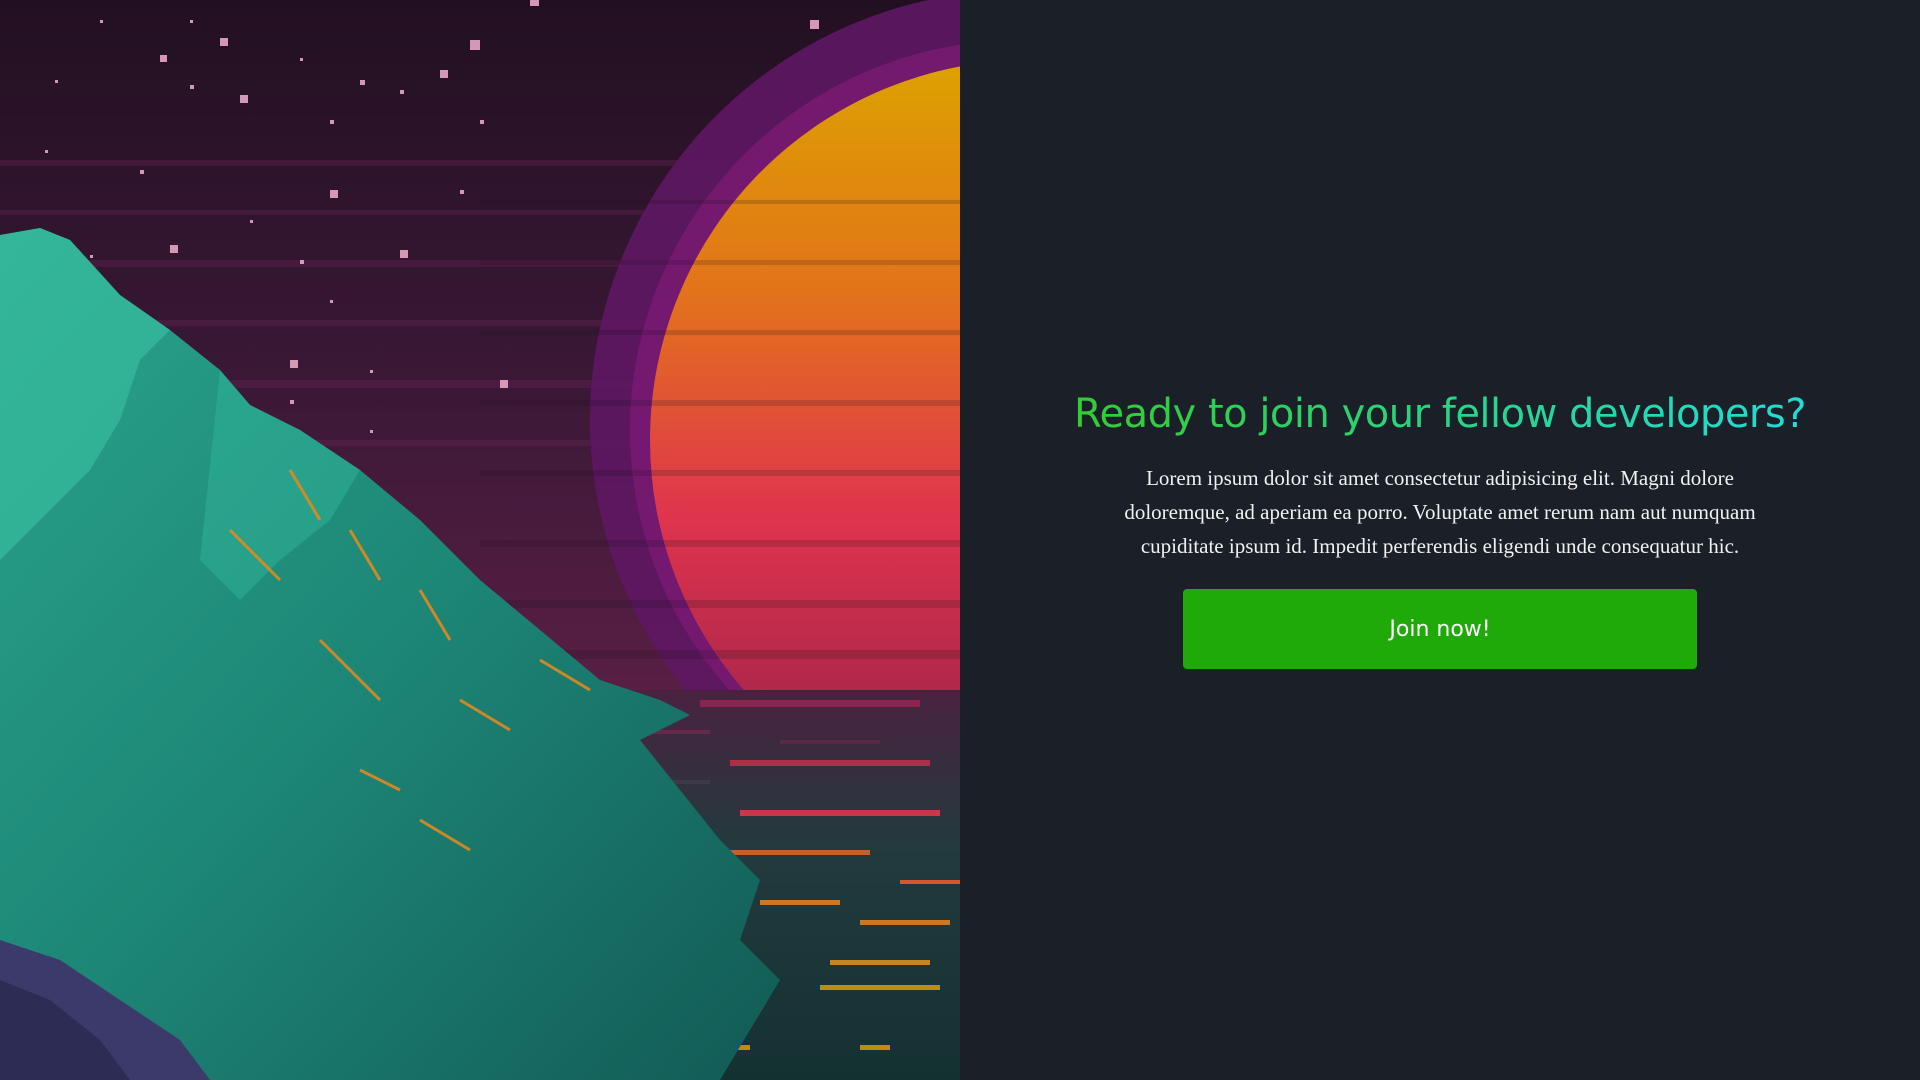 Image resolution: width=1920 pixels, height=1080 pixels. Describe the element at coordinates (1440, 629) in the screenshot. I see `join-now-button: Join now!` at that location.